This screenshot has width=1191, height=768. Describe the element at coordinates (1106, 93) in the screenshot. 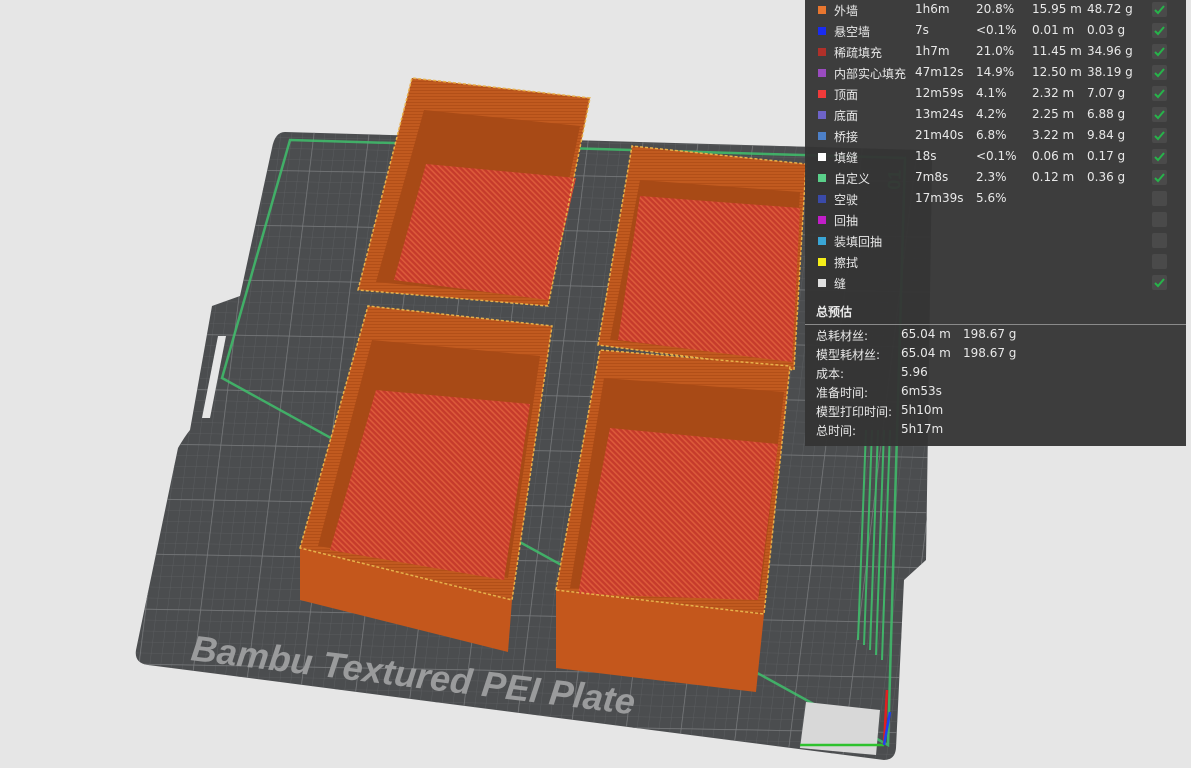

I see `feature-weight: 7.07 g` at that location.